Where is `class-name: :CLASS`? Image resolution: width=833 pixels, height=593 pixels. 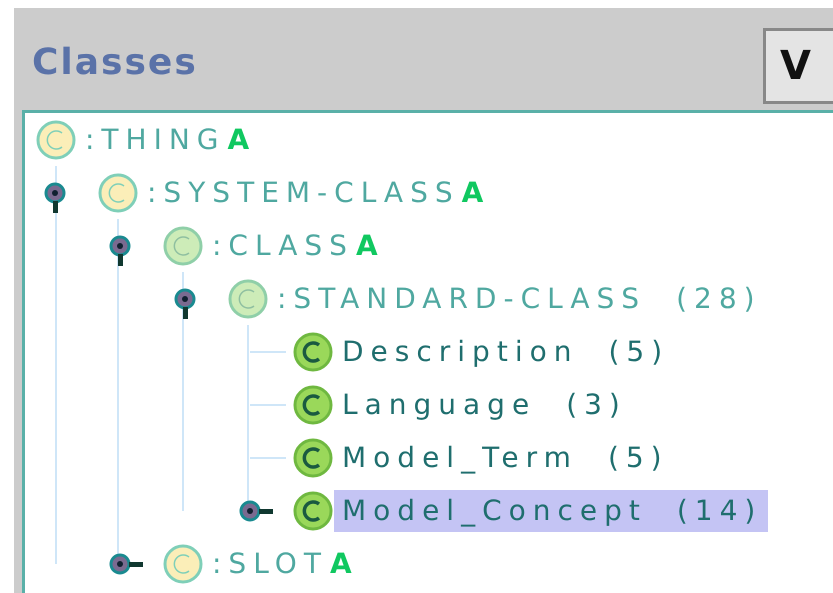 class-name: :CLASS is located at coordinates (283, 245).